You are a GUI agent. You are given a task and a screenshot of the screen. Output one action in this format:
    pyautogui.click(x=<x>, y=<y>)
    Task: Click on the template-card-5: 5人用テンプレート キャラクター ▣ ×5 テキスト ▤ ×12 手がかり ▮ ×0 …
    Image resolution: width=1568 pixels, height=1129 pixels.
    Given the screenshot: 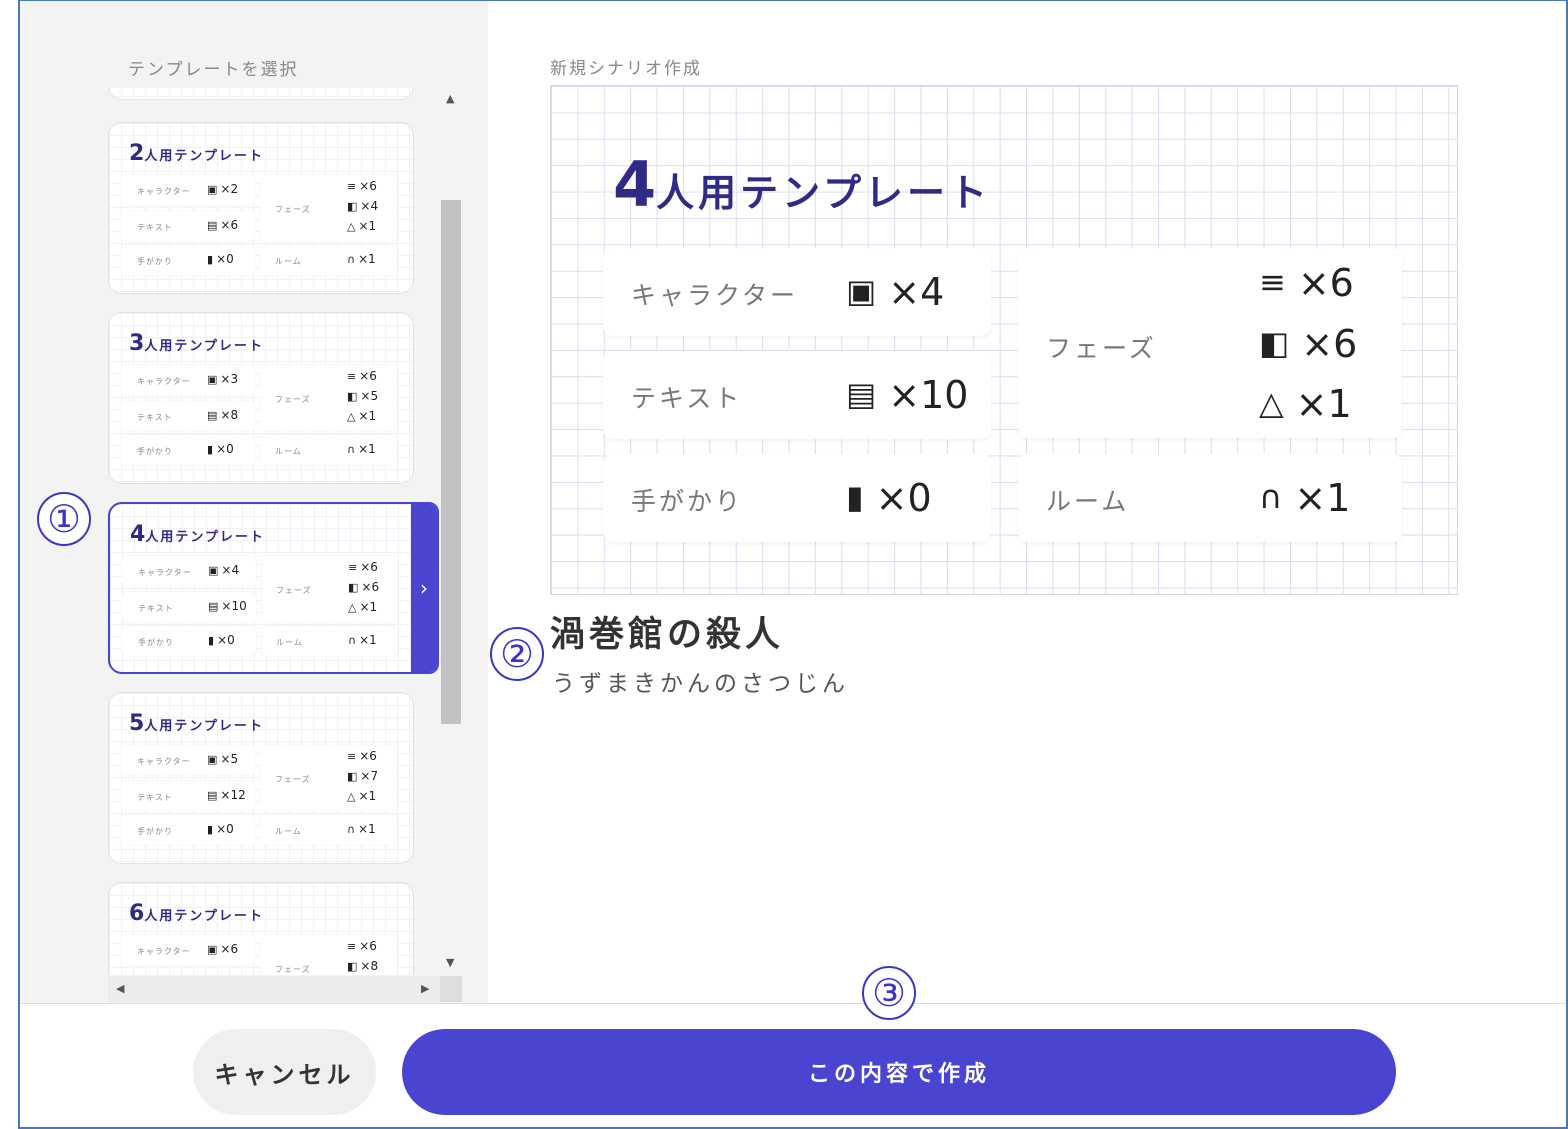 What is the action you would take?
    pyautogui.click(x=261, y=778)
    